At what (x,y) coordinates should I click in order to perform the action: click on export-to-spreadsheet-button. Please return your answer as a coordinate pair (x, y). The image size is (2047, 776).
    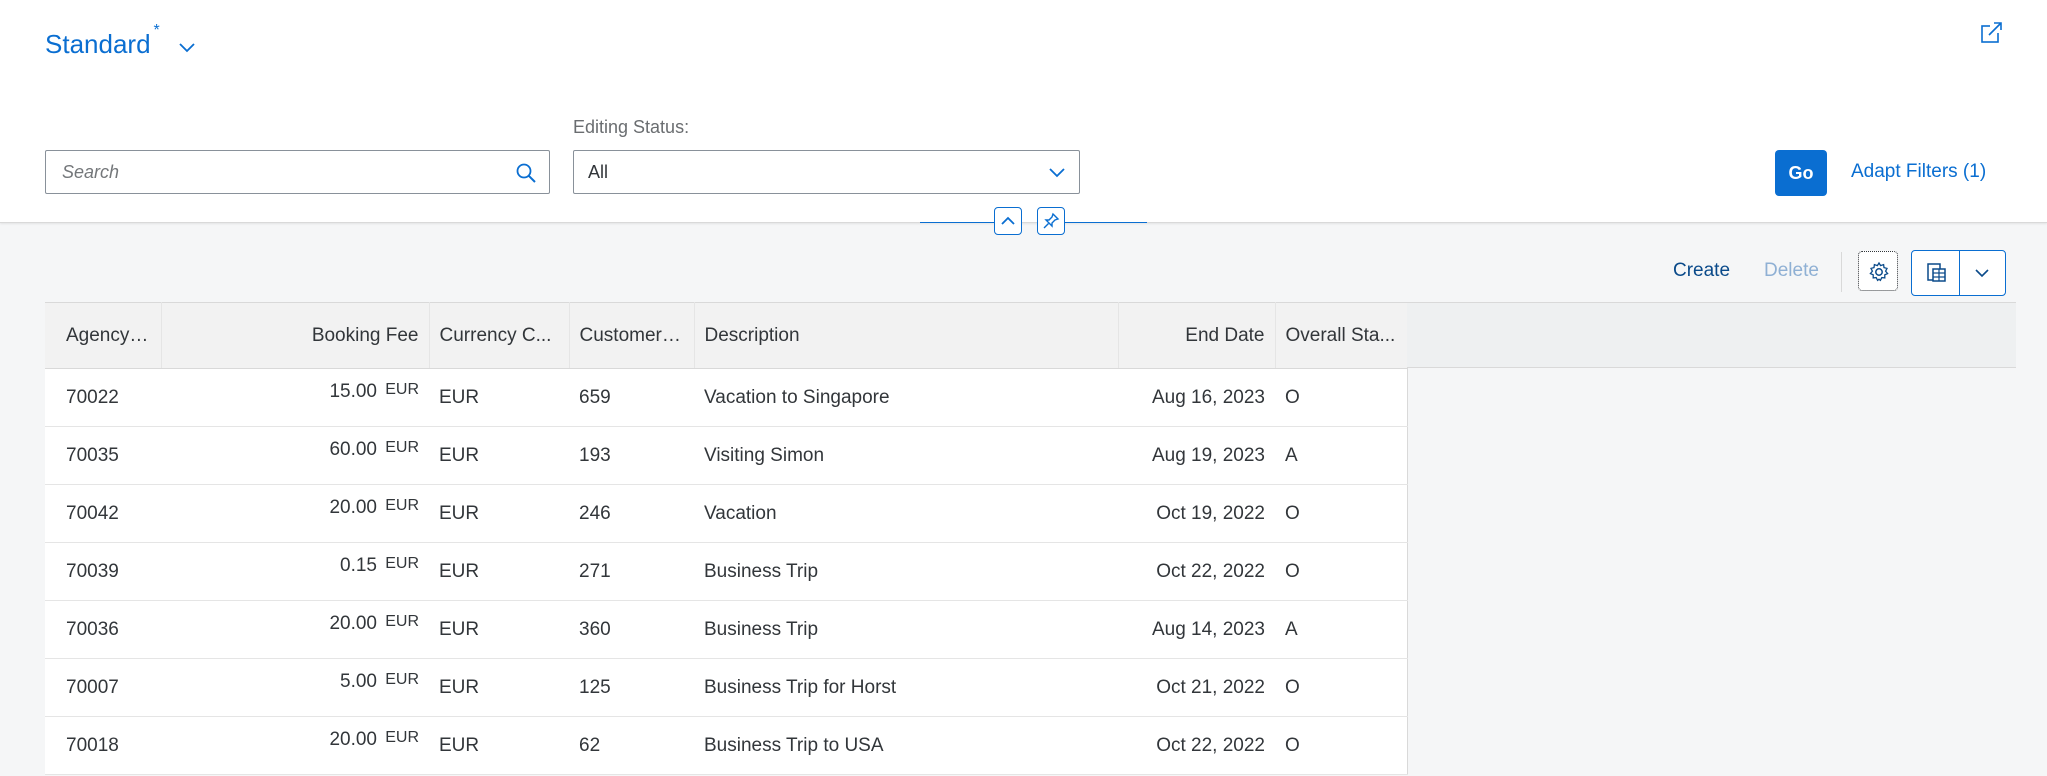
    Looking at the image, I should click on (1936, 273).